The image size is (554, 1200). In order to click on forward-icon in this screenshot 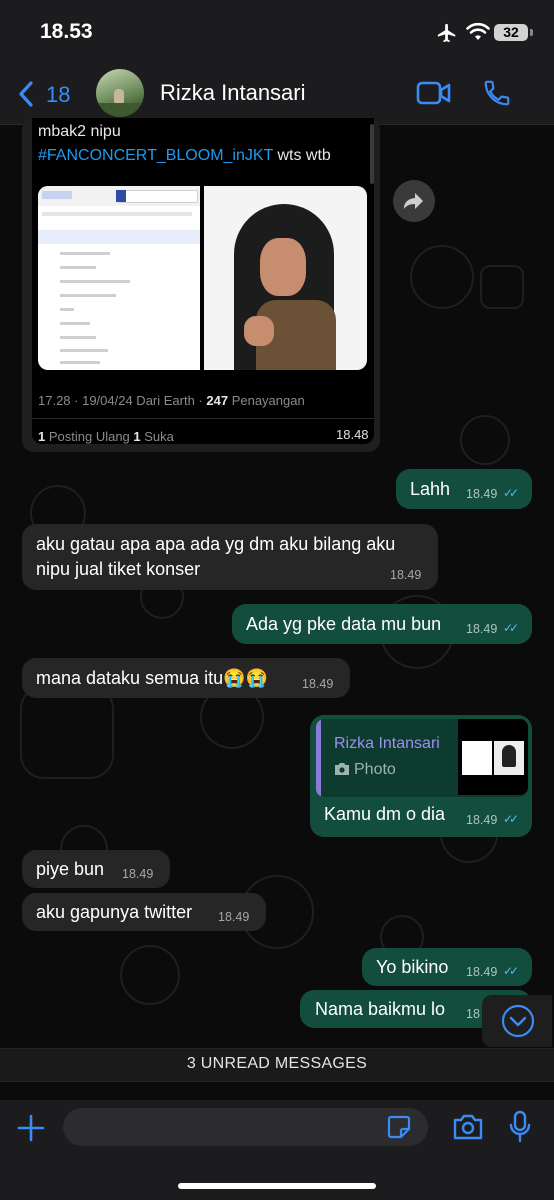, I will do `click(413, 201)`.